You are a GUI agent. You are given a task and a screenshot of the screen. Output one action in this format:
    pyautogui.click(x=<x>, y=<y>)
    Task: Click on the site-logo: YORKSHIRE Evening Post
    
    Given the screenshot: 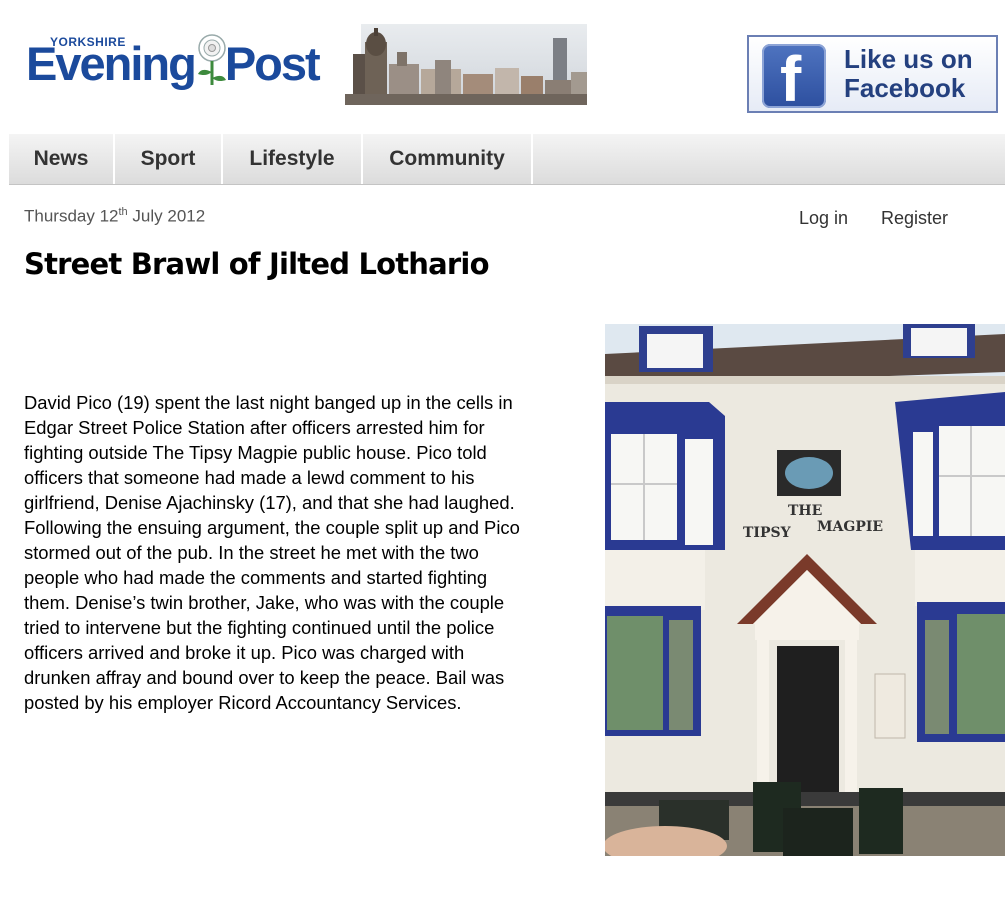 What is the action you would take?
    pyautogui.click(x=176, y=65)
    